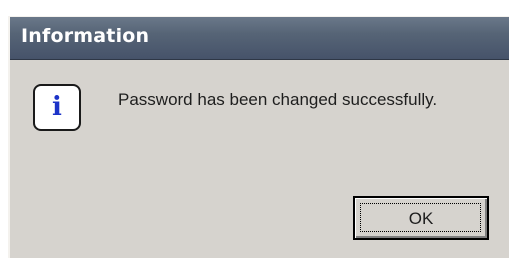  I want to click on ok-button: OK, so click(421, 218).